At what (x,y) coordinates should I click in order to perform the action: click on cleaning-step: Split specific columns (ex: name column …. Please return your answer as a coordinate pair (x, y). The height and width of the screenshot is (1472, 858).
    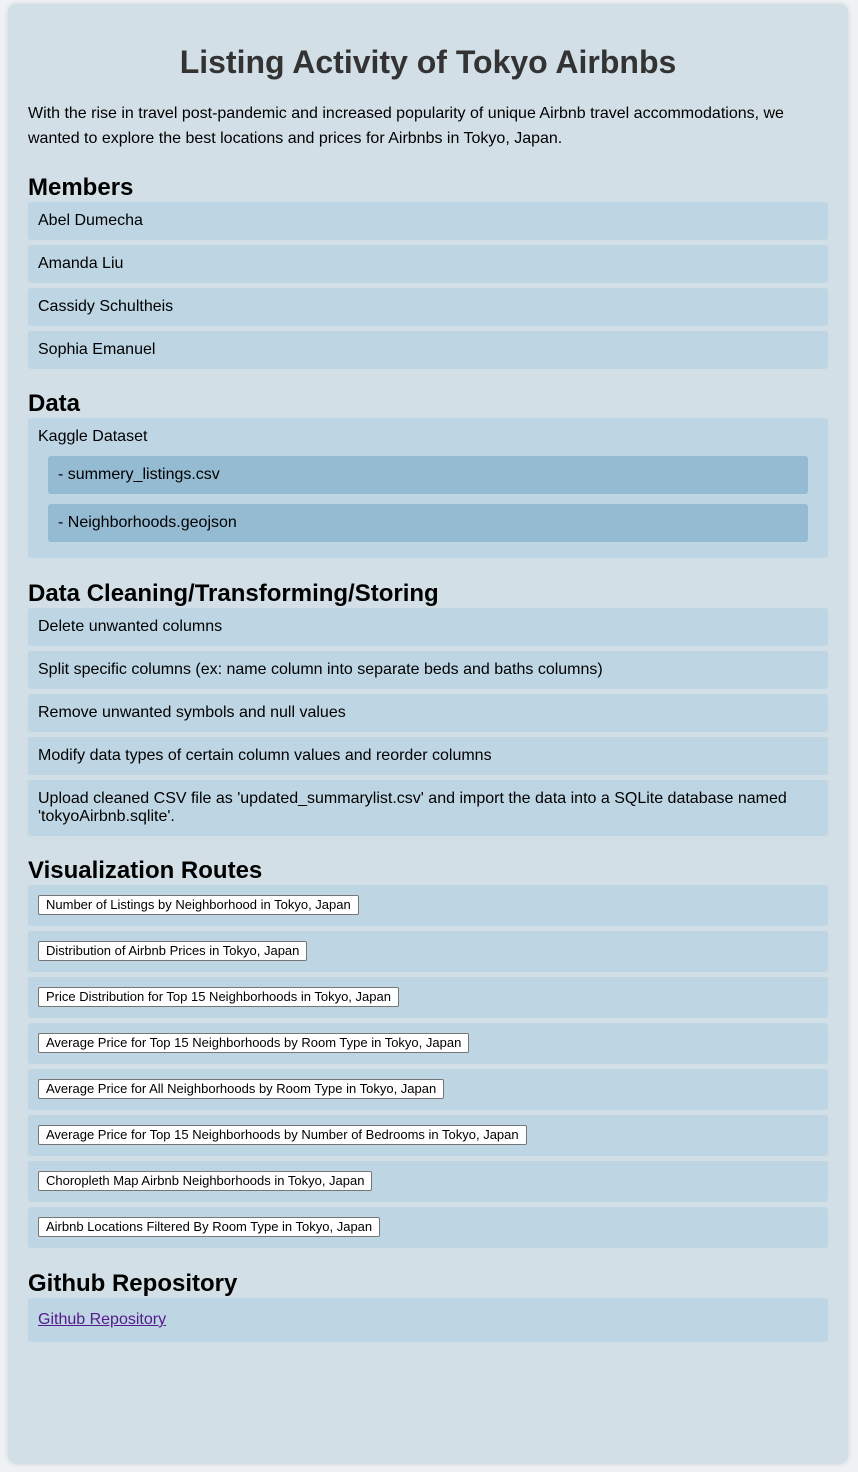
    Looking at the image, I should click on (428, 670).